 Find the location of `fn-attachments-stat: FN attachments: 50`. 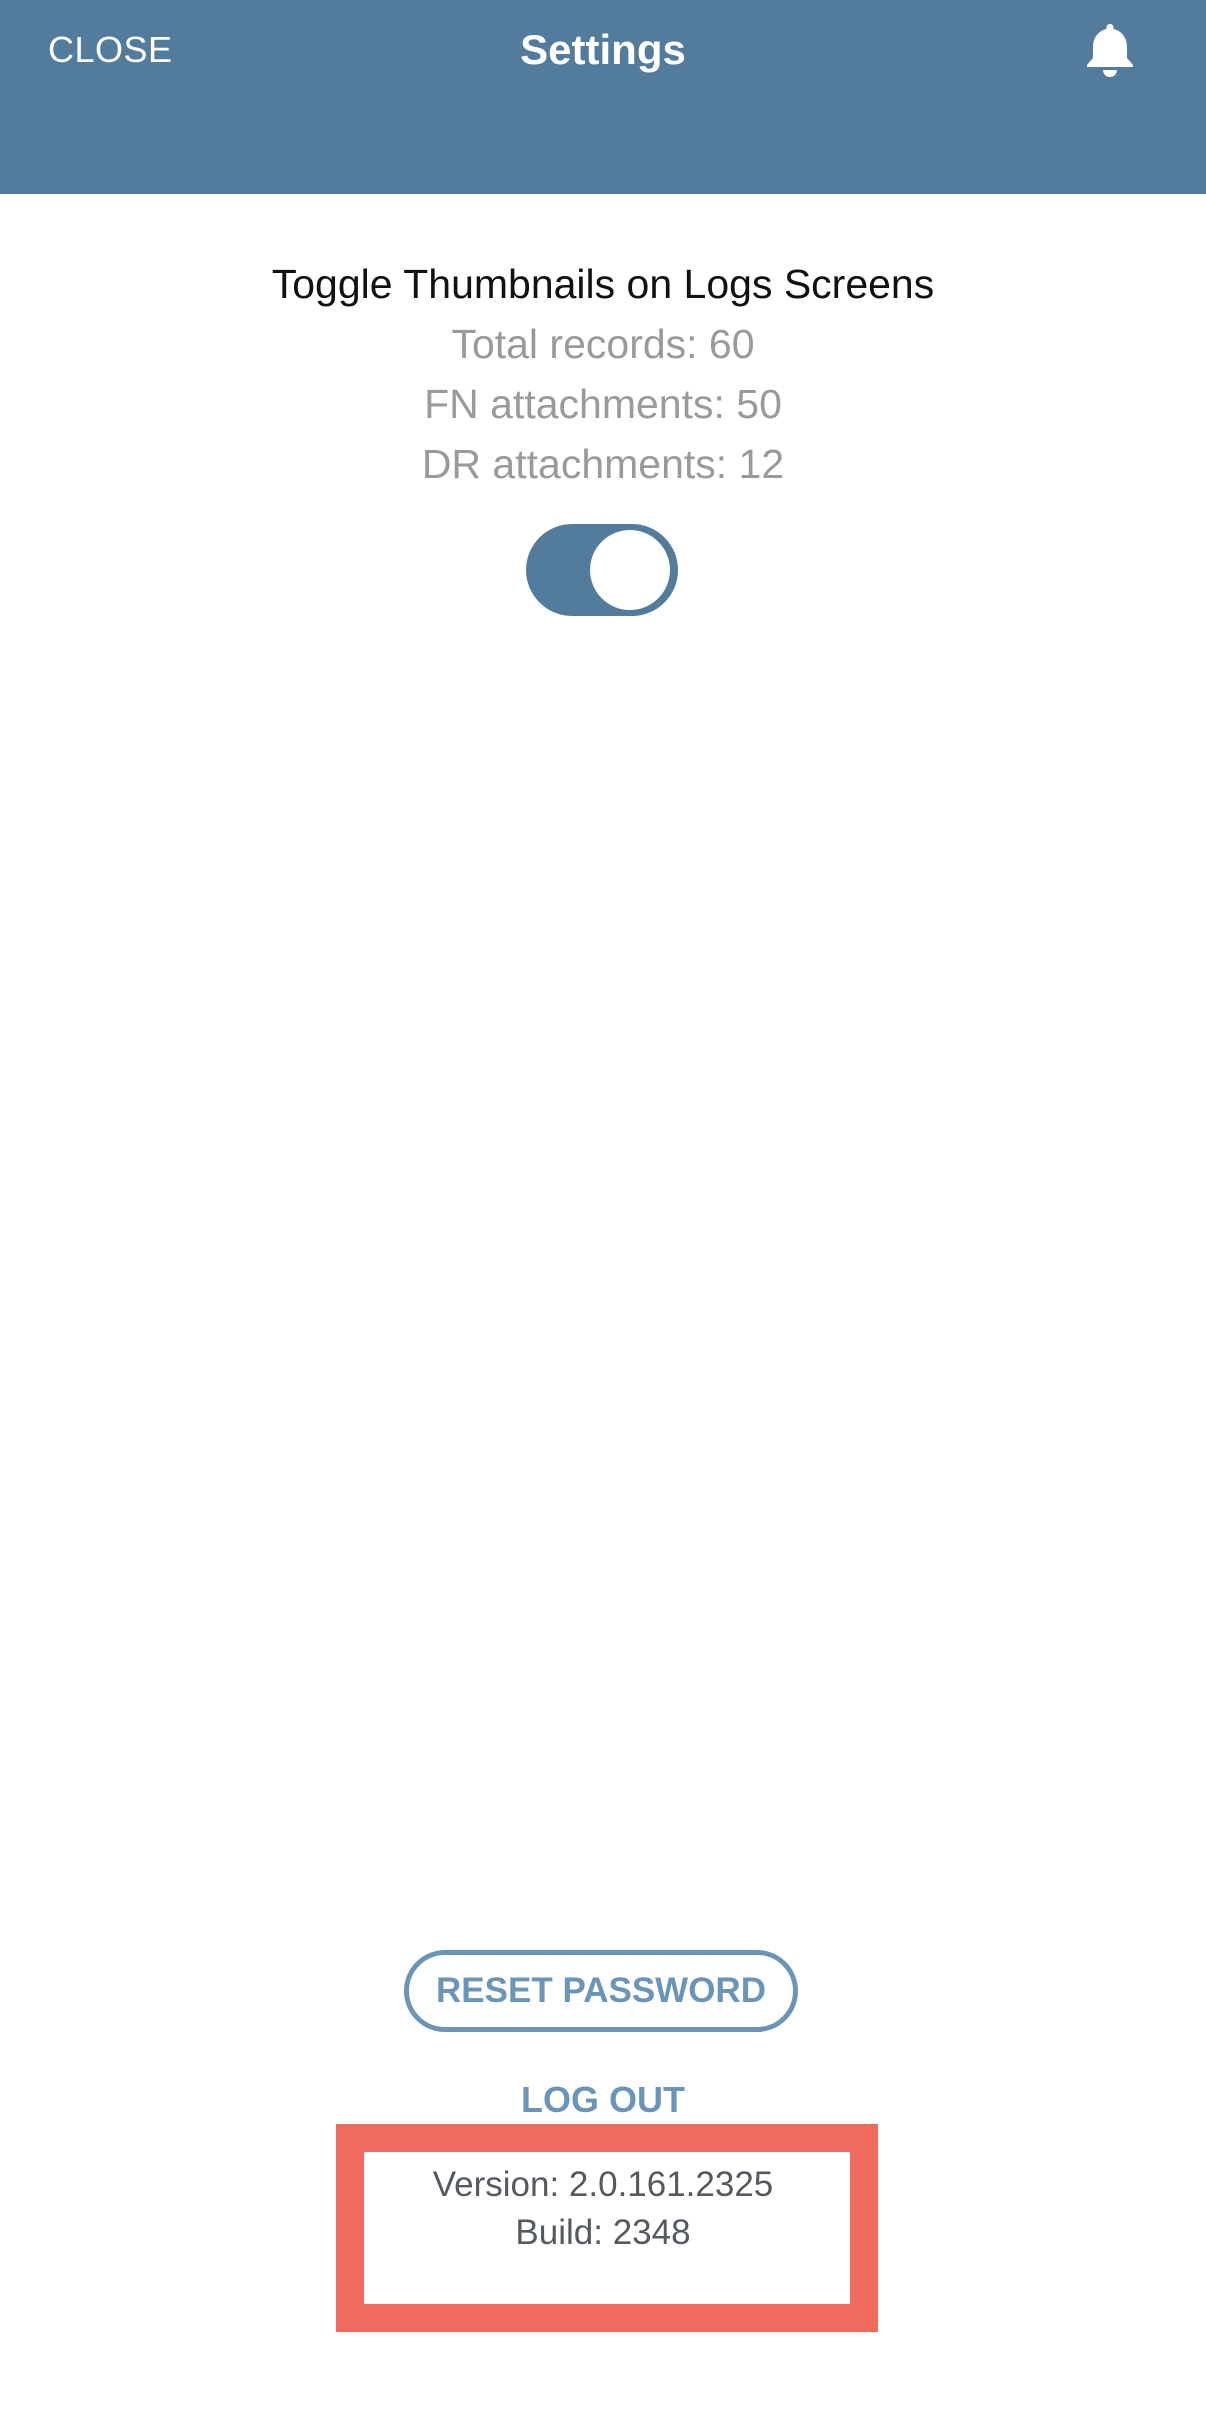

fn-attachments-stat: FN attachments: 50 is located at coordinates (603, 404).